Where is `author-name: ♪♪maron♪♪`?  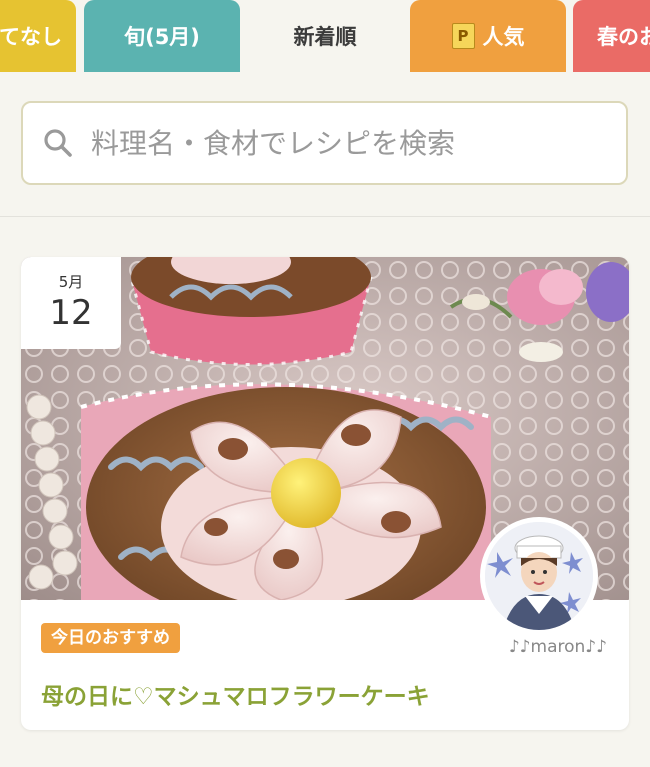 author-name: ♪♪maron♪♪ is located at coordinates (558, 647).